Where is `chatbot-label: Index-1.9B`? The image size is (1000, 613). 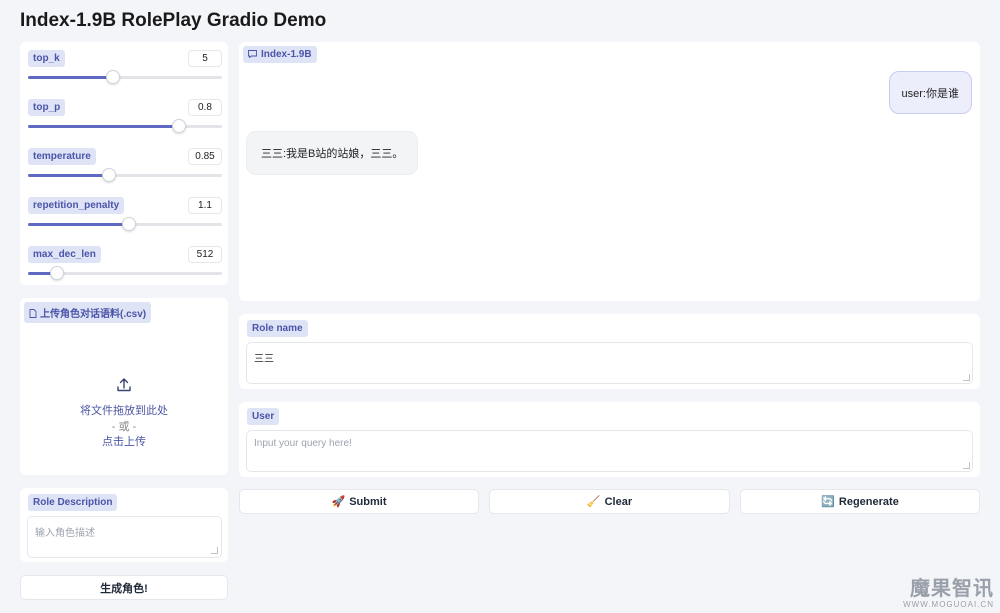 chatbot-label: Index-1.9B is located at coordinates (280, 54).